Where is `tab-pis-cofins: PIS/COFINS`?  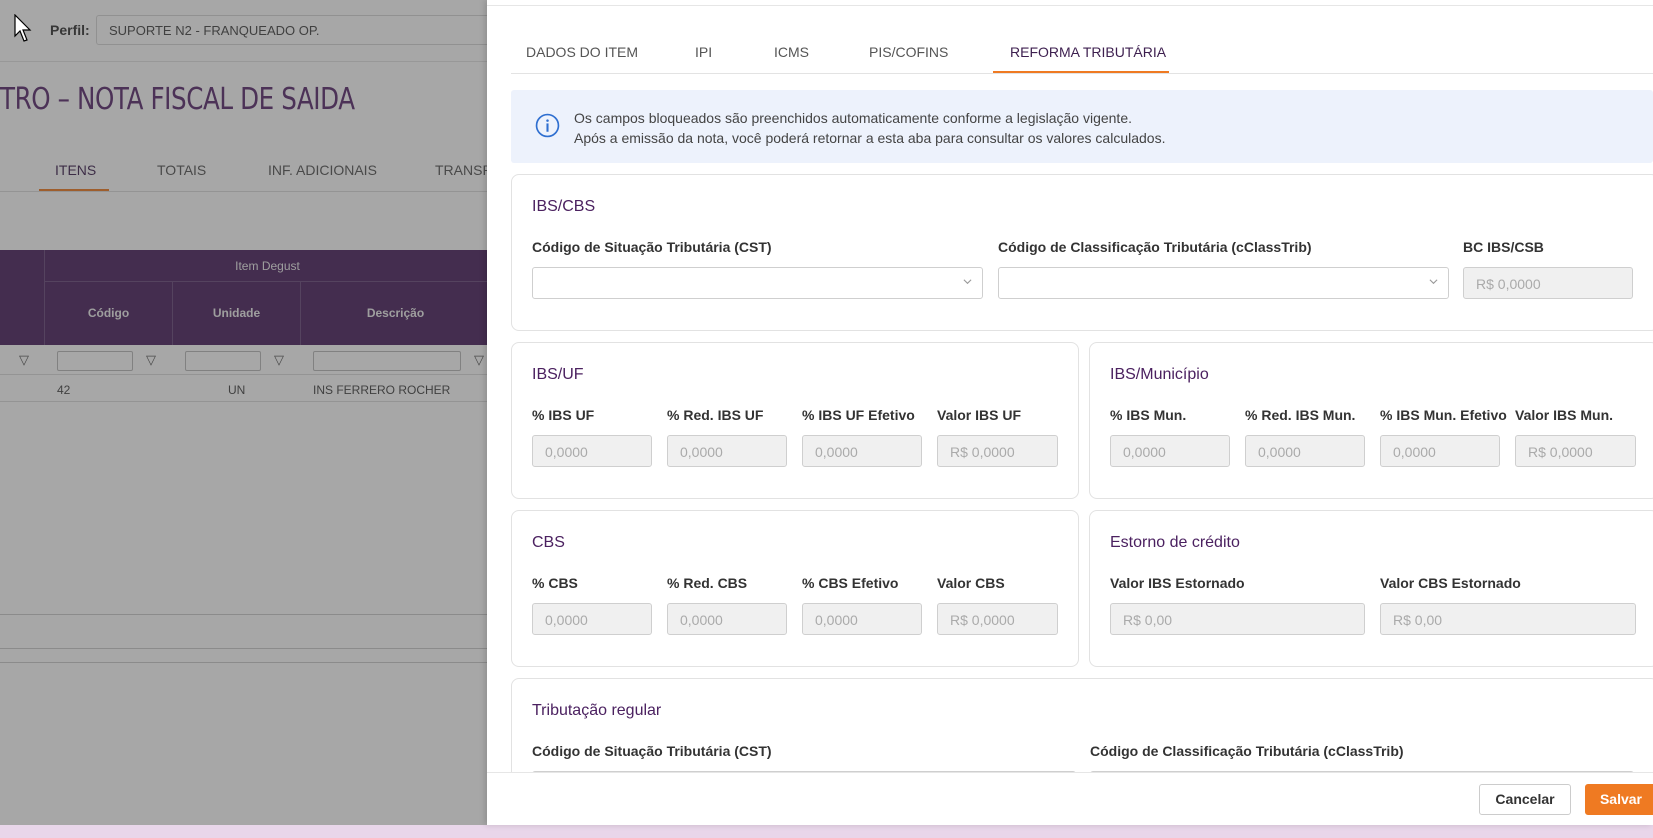
tab-pis-cofins: PIS/COFINS is located at coordinates (908, 52).